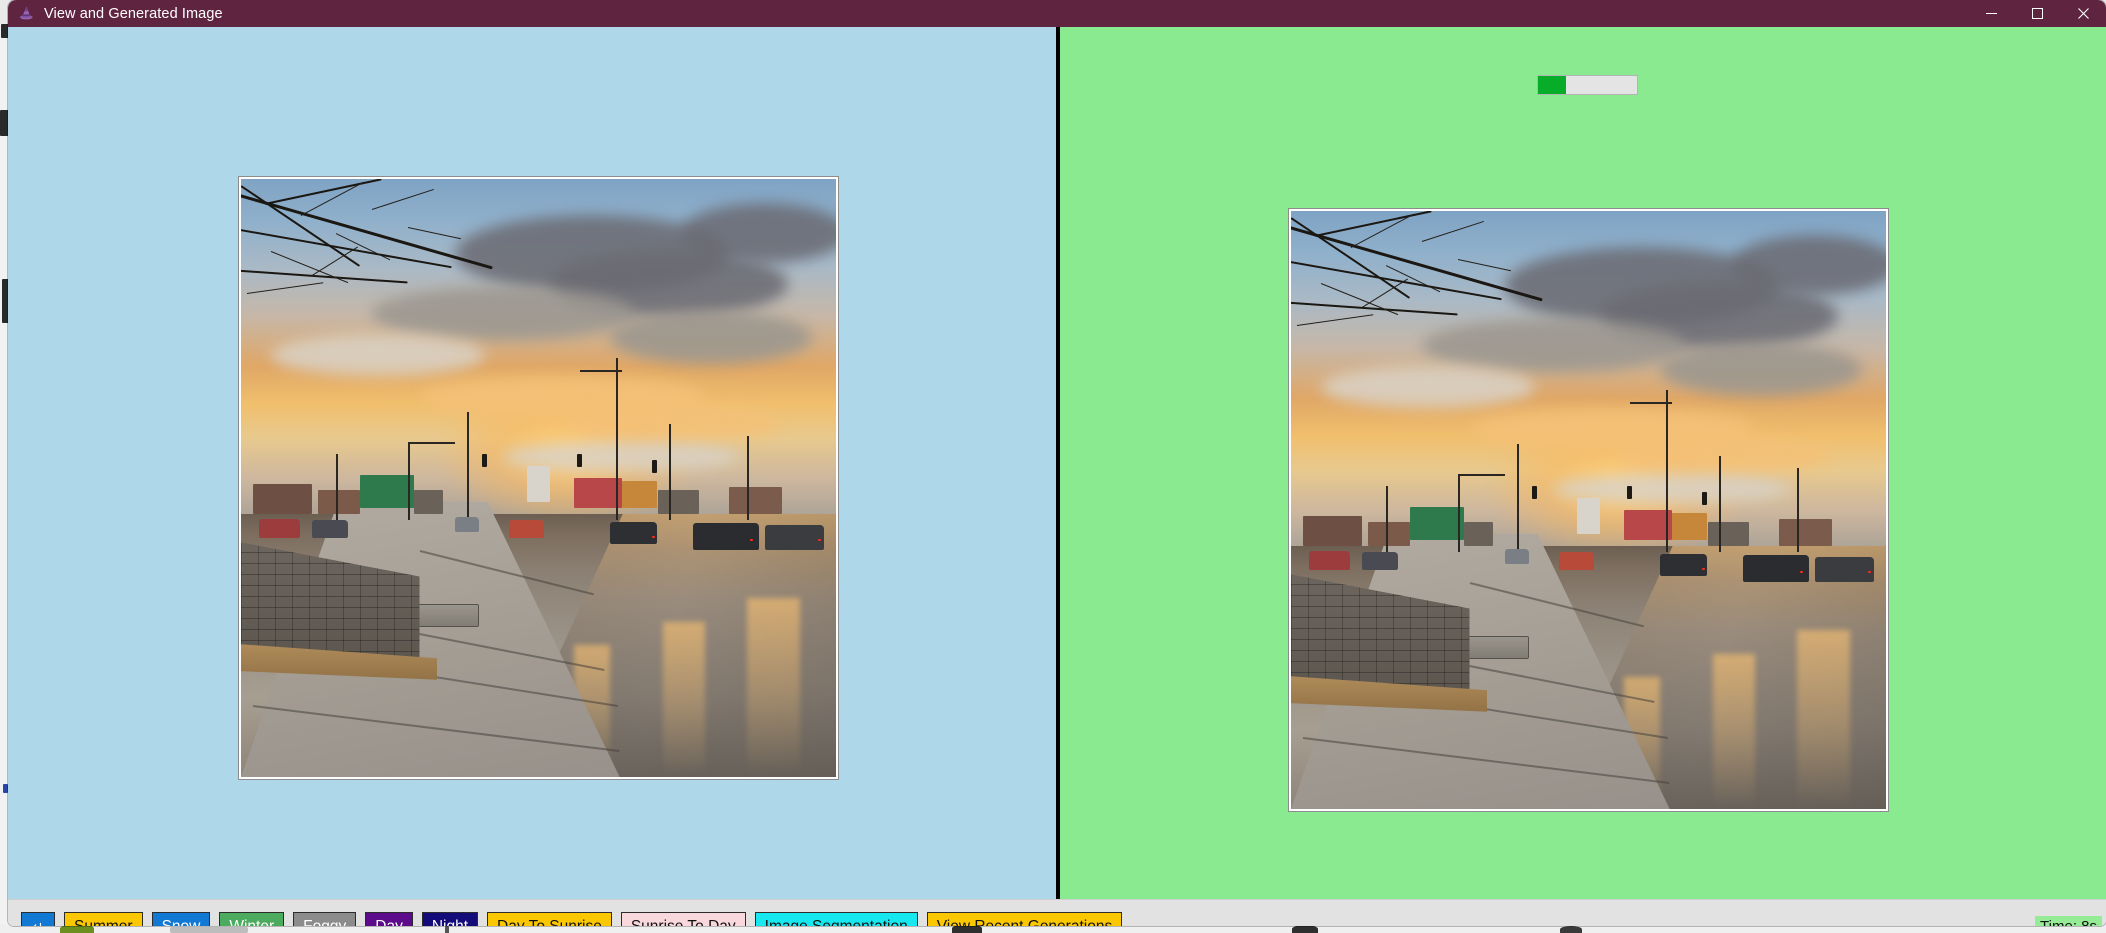 This screenshot has width=2106, height=933. I want to click on day-to-sunrise-button: Day To Sunrise, so click(549, 919).